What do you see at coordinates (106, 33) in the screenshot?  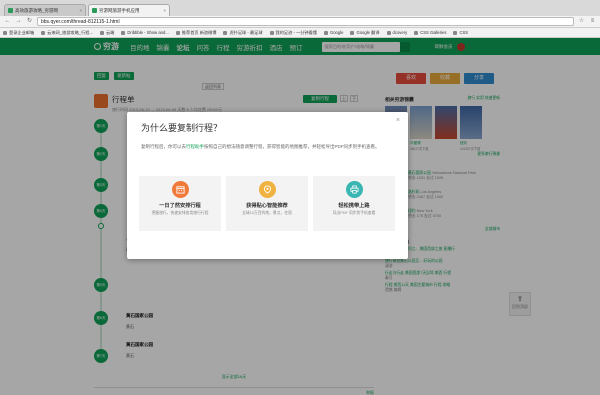 I see `bookmark-item: 云端` at bounding box center [106, 33].